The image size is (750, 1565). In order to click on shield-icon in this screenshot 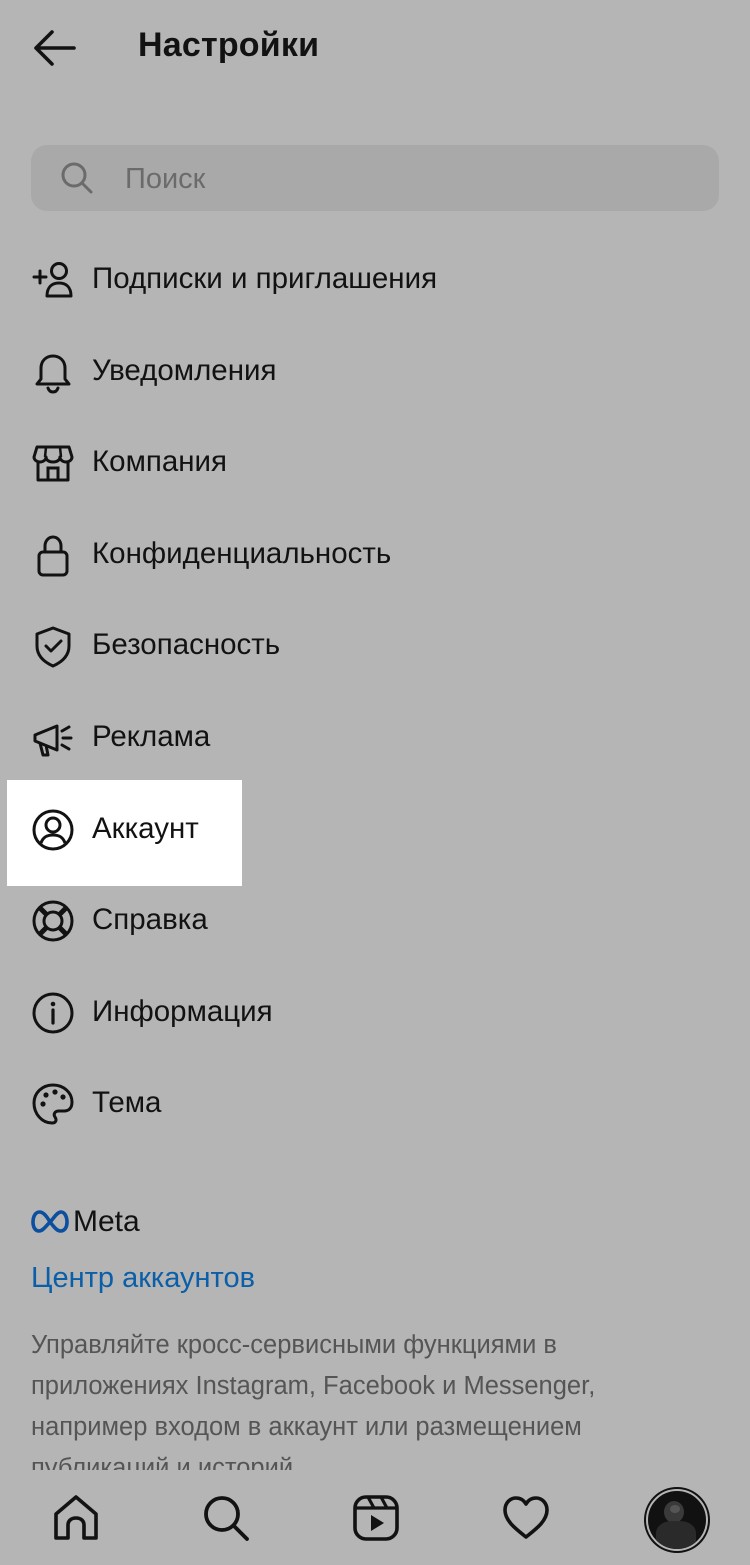, I will do `click(53, 647)`.